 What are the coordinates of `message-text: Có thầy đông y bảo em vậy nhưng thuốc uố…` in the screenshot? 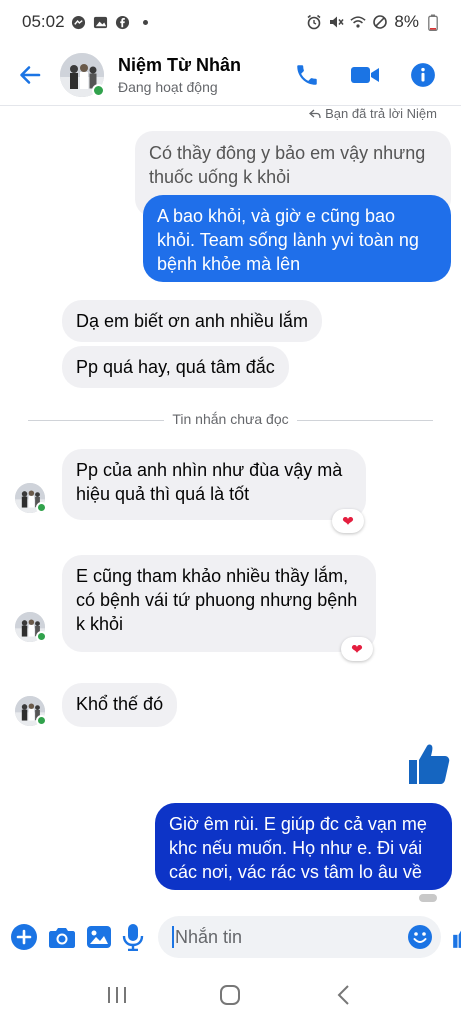 It's located at (287, 165).